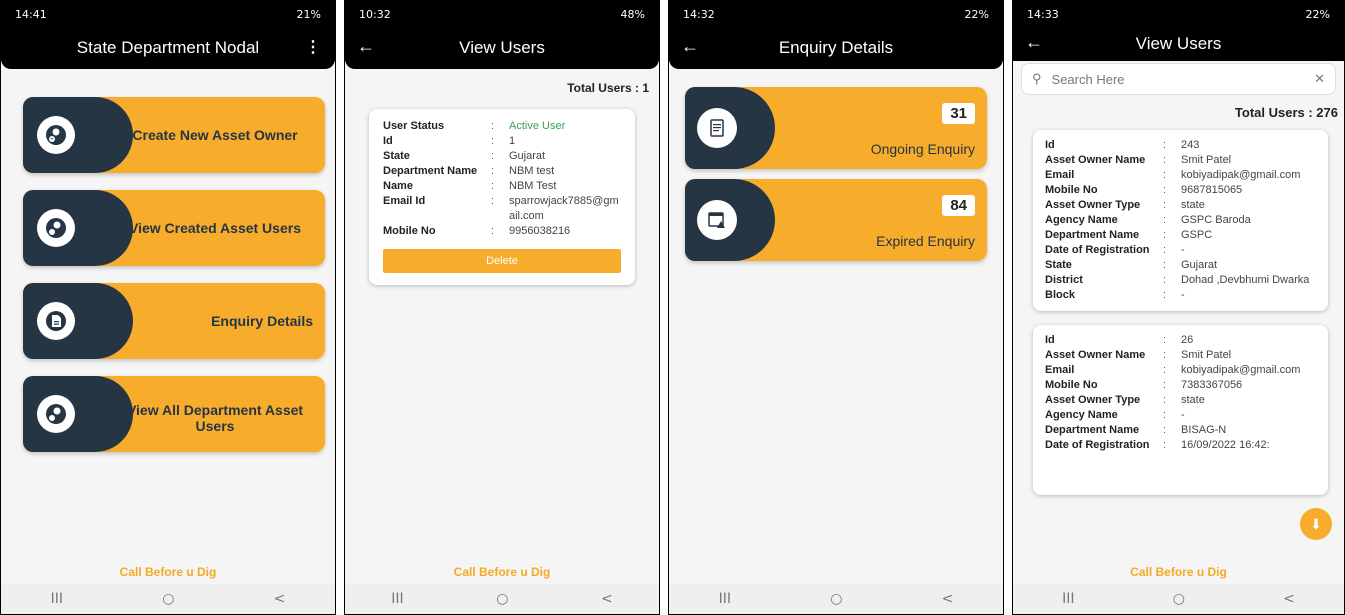  What do you see at coordinates (1148, 220) in the screenshot?
I see `detail-row: Agency Name: GSPC Baroda` at bounding box center [1148, 220].